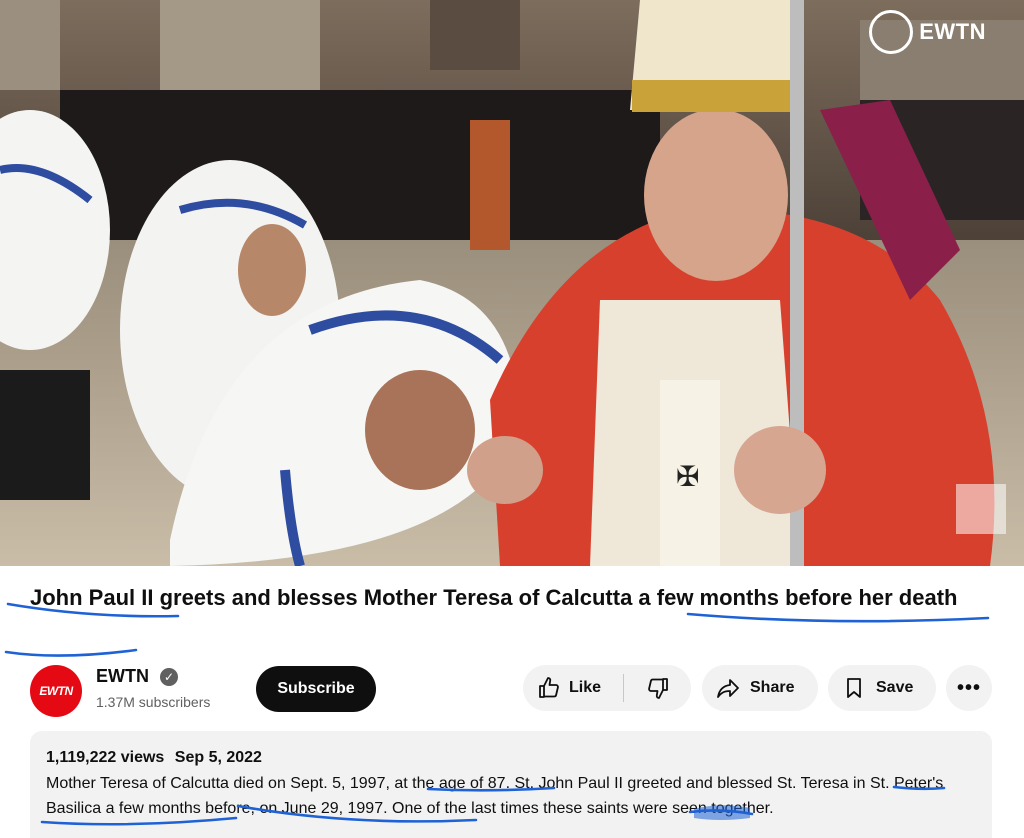 The width and height of the screenshot is (1024, 838). I want to click on verified-check-icon: ✓, so click(169, 677).